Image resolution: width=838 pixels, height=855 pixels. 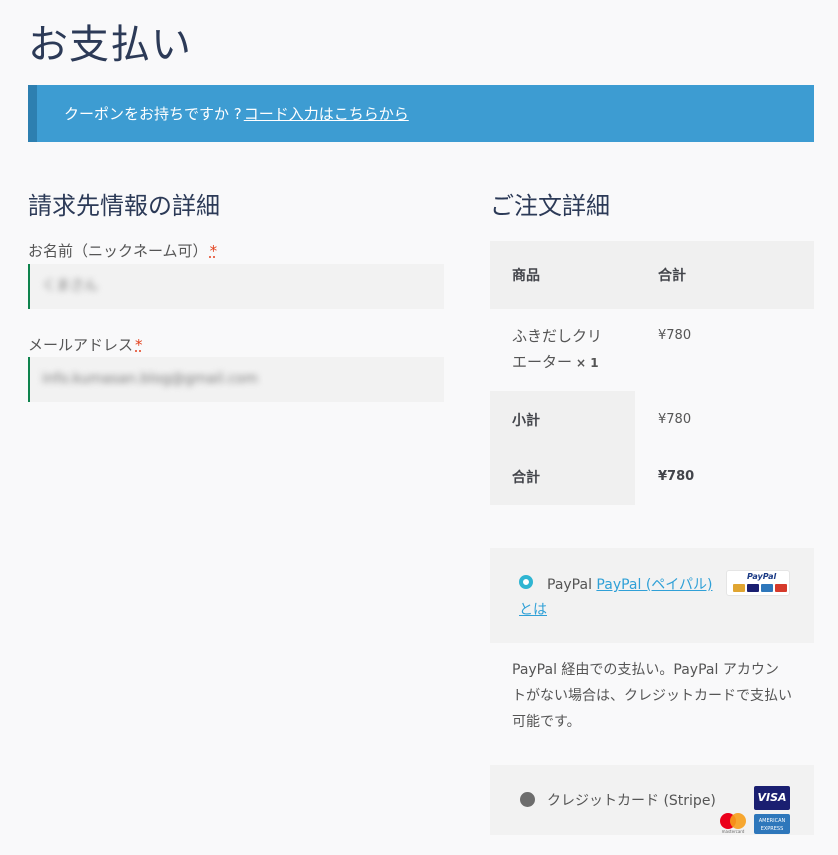 What do you see at coordinates (758, 583) in the screenshot?
I see `paypal-logo-icon: PayPal` at bounding box center [758, 583].